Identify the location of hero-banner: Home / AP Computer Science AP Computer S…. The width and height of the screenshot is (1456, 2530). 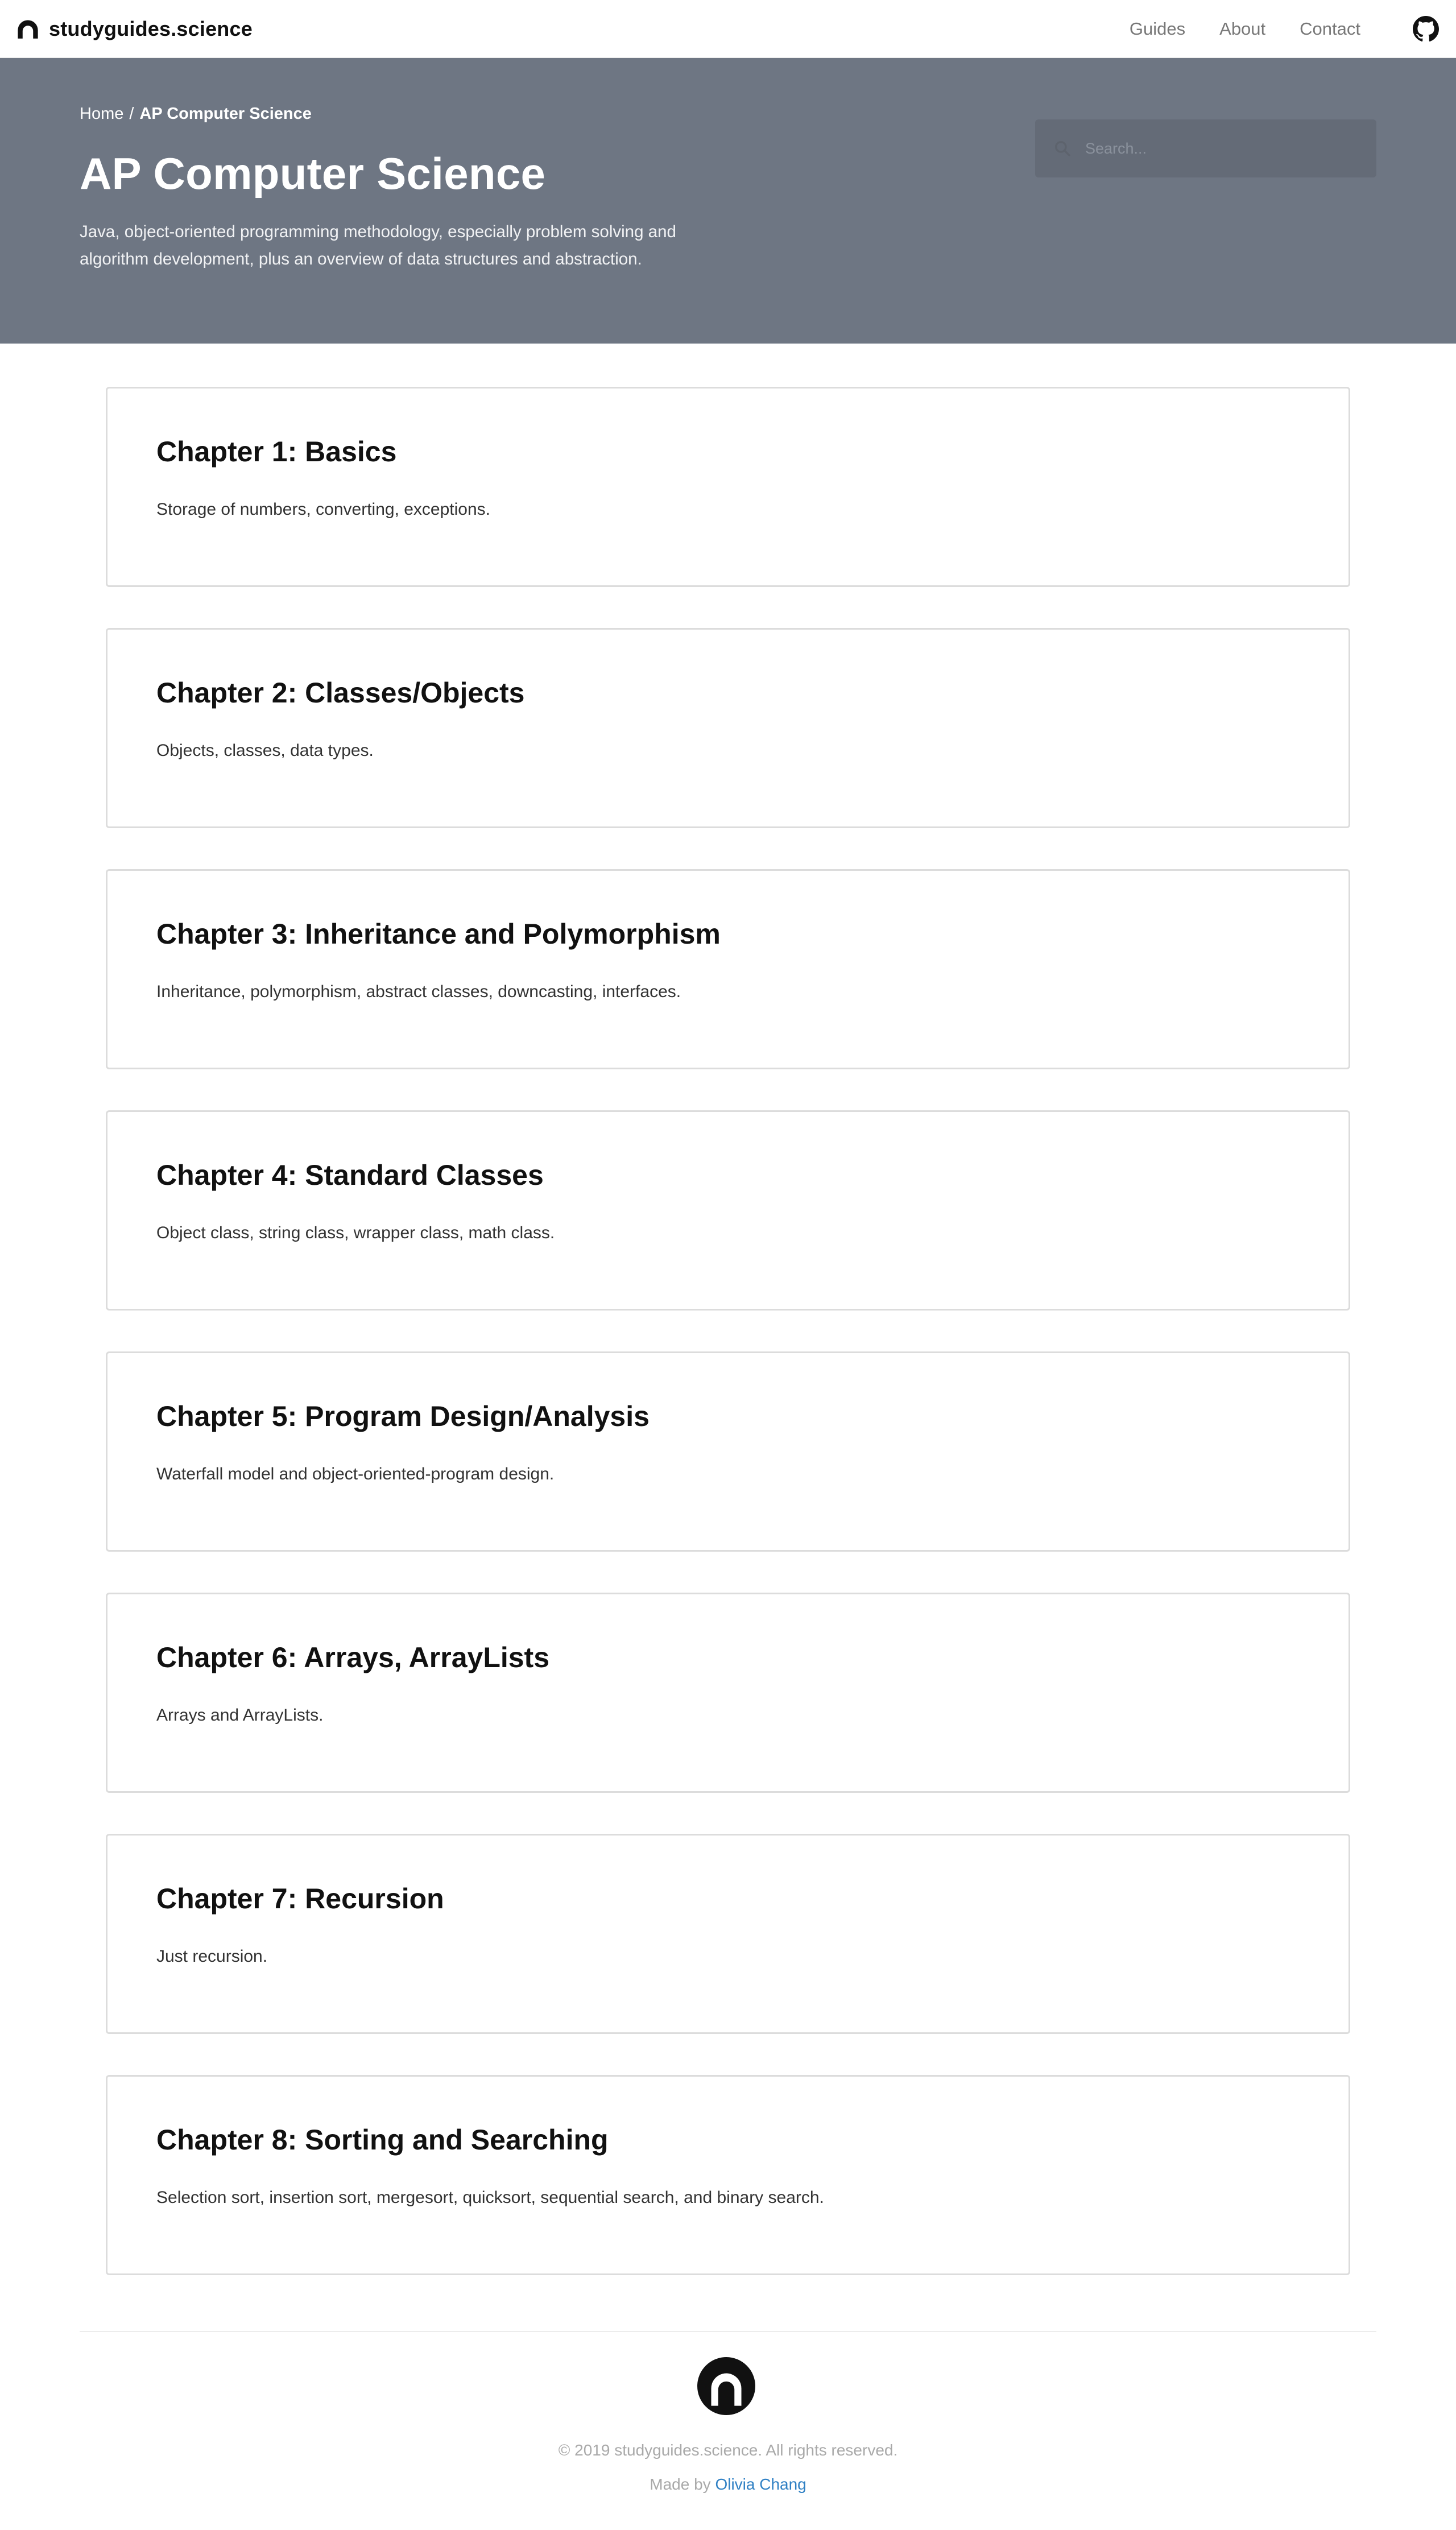
(728, 201).